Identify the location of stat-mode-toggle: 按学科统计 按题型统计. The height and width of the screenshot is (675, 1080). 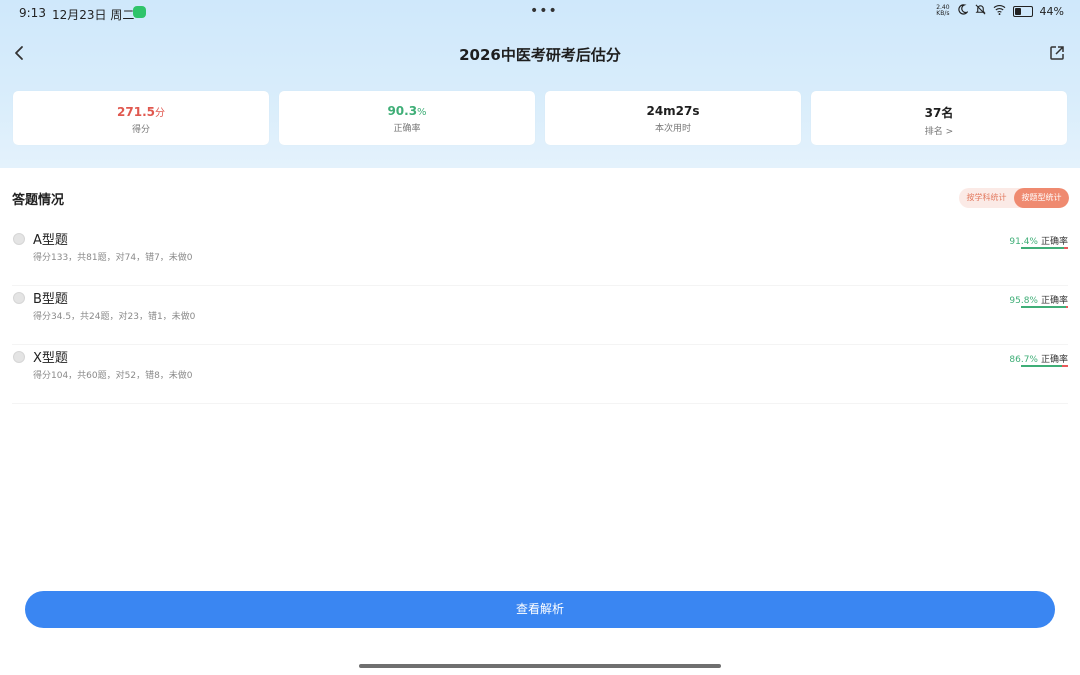
(1014, 198).